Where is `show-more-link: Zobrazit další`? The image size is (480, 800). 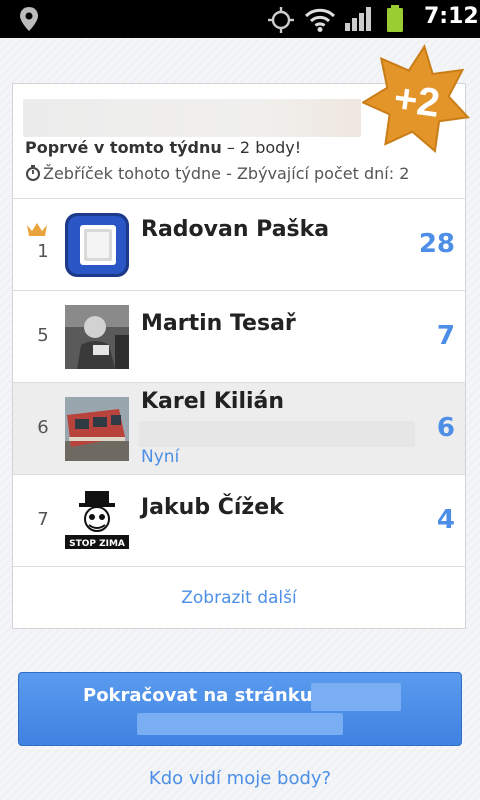 show-more-link: Zobrazit další is located at coordinates (239, 597).